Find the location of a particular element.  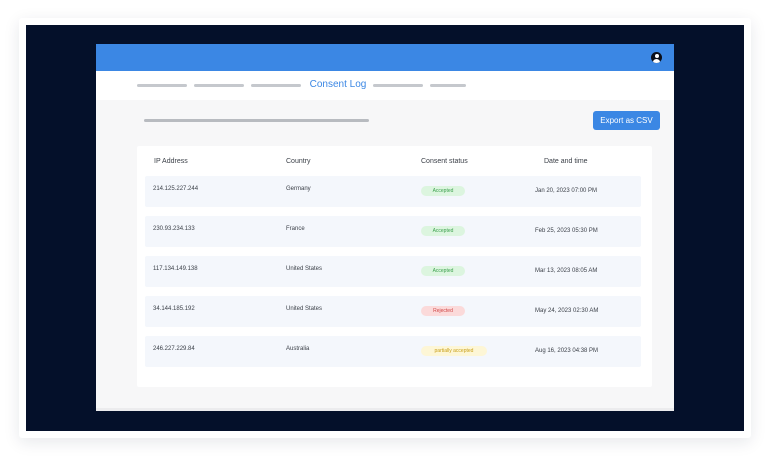

cell-country: Australia is located at coordinates (298, 349).